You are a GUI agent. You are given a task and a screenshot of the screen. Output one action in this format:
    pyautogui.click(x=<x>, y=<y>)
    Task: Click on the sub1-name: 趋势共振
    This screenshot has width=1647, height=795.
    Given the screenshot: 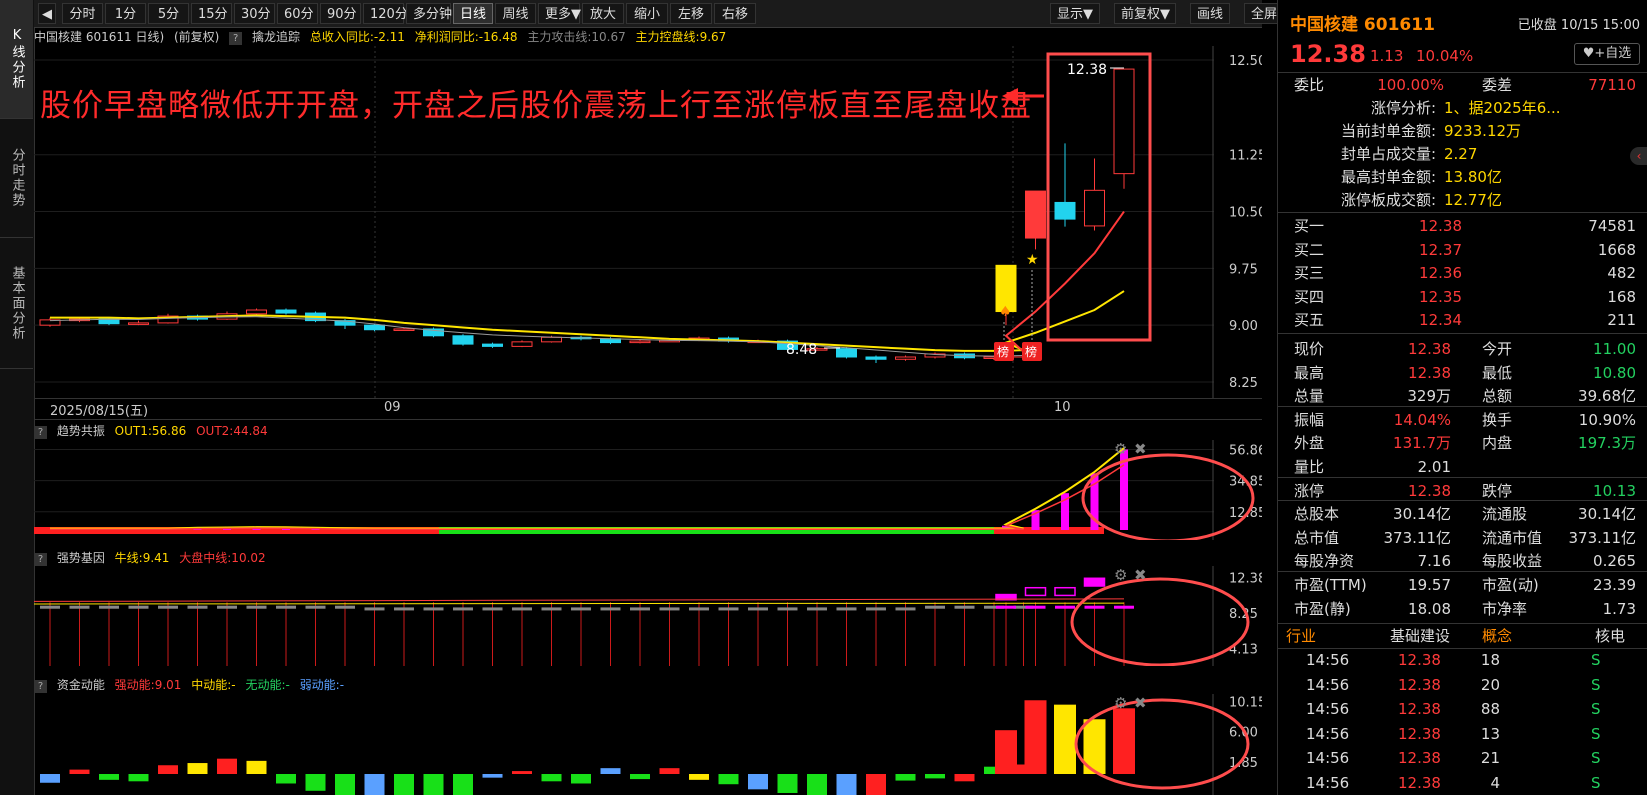 What is the action you would take?
    pyautogui.click(x=80, y=431)
    